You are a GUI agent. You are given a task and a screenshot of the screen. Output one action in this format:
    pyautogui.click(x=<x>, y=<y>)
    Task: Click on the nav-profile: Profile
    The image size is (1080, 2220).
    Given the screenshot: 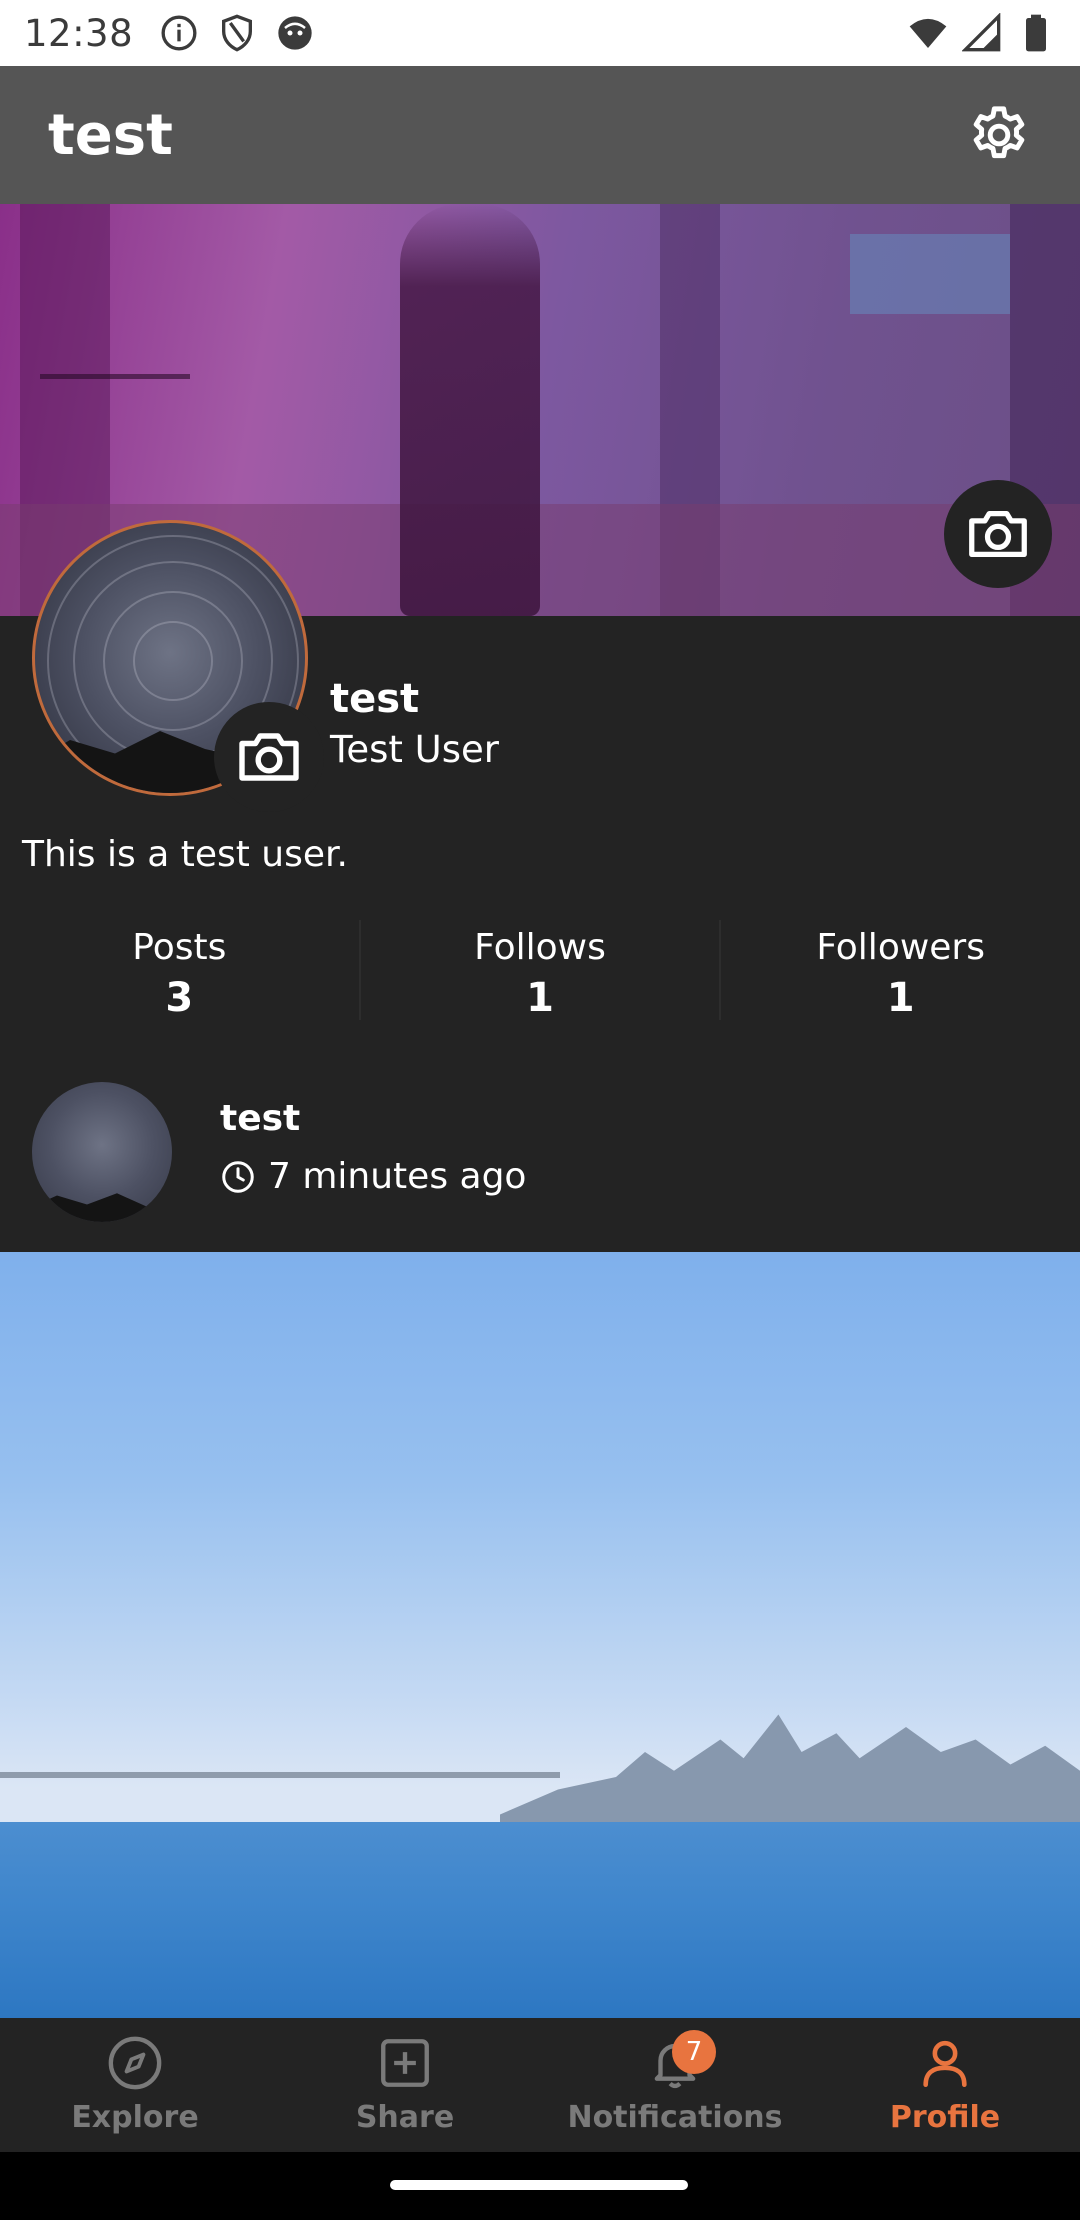 What is the action you would take?
    pyautogui.click(x=945, y=2085)
    